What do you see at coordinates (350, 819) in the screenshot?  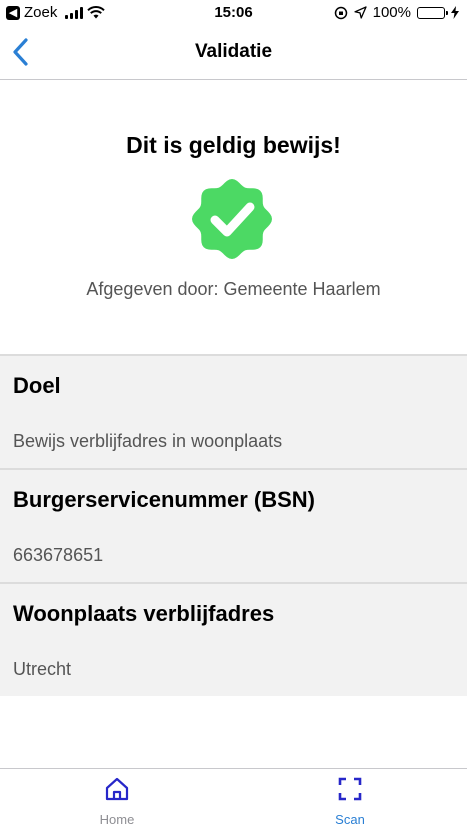 I see `tab-label: Scan` at bounding box center [350, 819].